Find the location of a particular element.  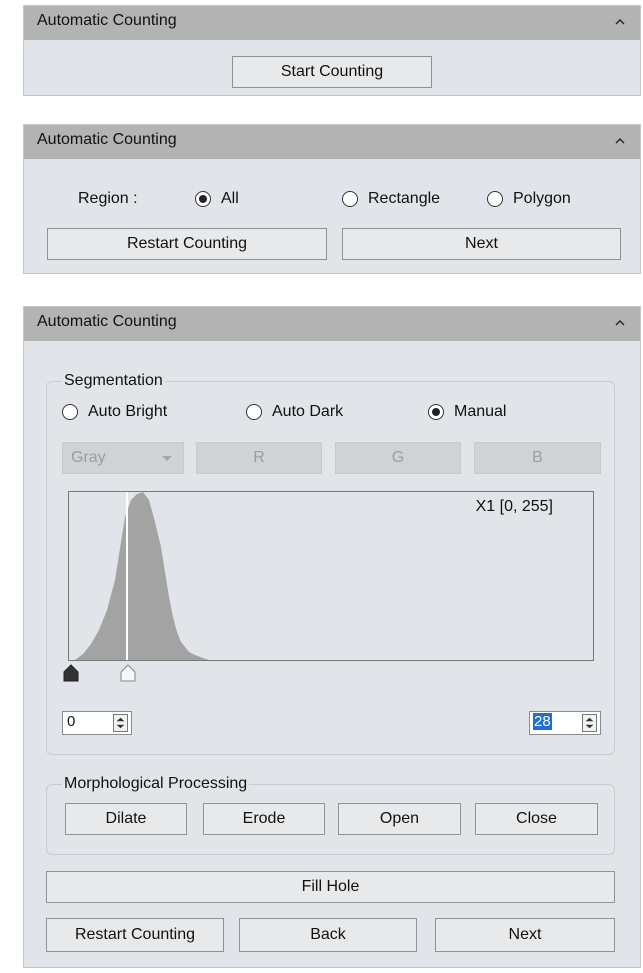

radio-label: Polygon is located at coordinates (542, 198).